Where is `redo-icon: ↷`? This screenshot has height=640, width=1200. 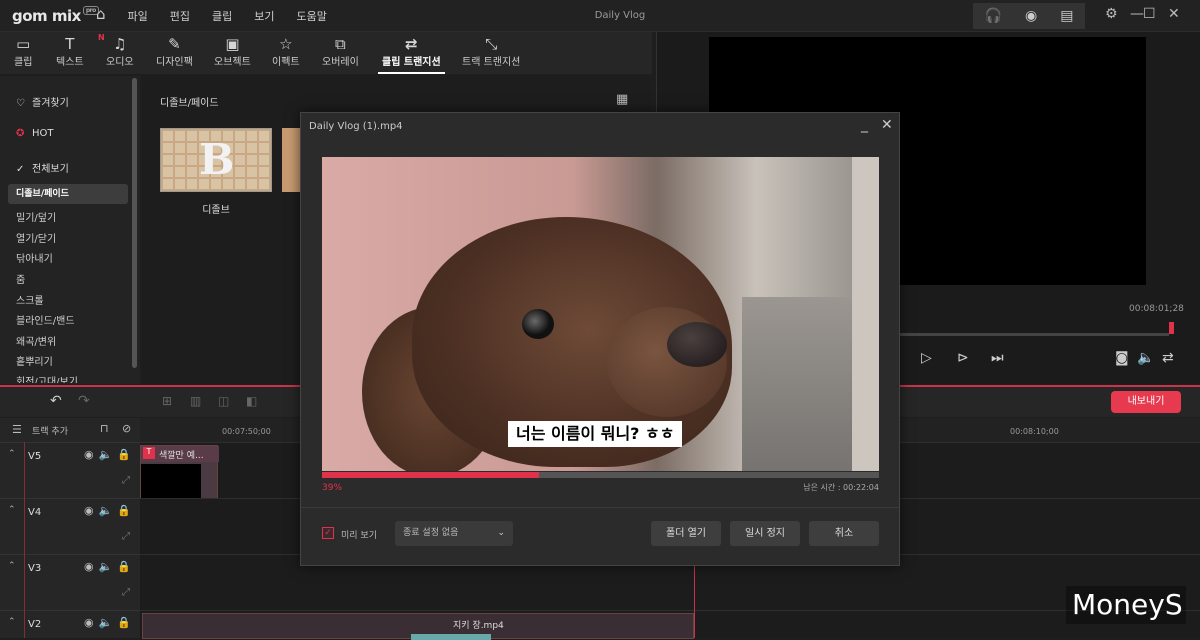 redo-icon: ↷ is located at coordinates (84, 401).